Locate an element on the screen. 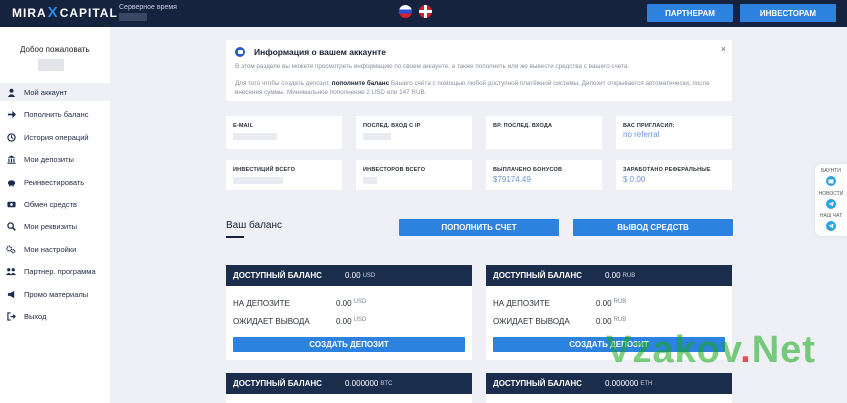 This screenshot has height=403, width=847. info-chat-icon is located at coordinates (240, 52).